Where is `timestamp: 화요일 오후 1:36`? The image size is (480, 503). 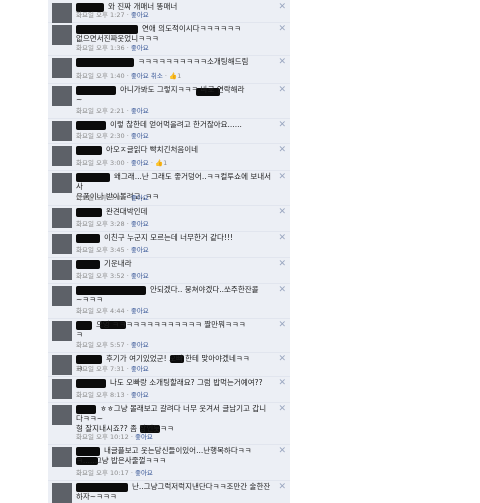 timestamp: 화요일 오후 1:36 is located at coordinates (100, 48).